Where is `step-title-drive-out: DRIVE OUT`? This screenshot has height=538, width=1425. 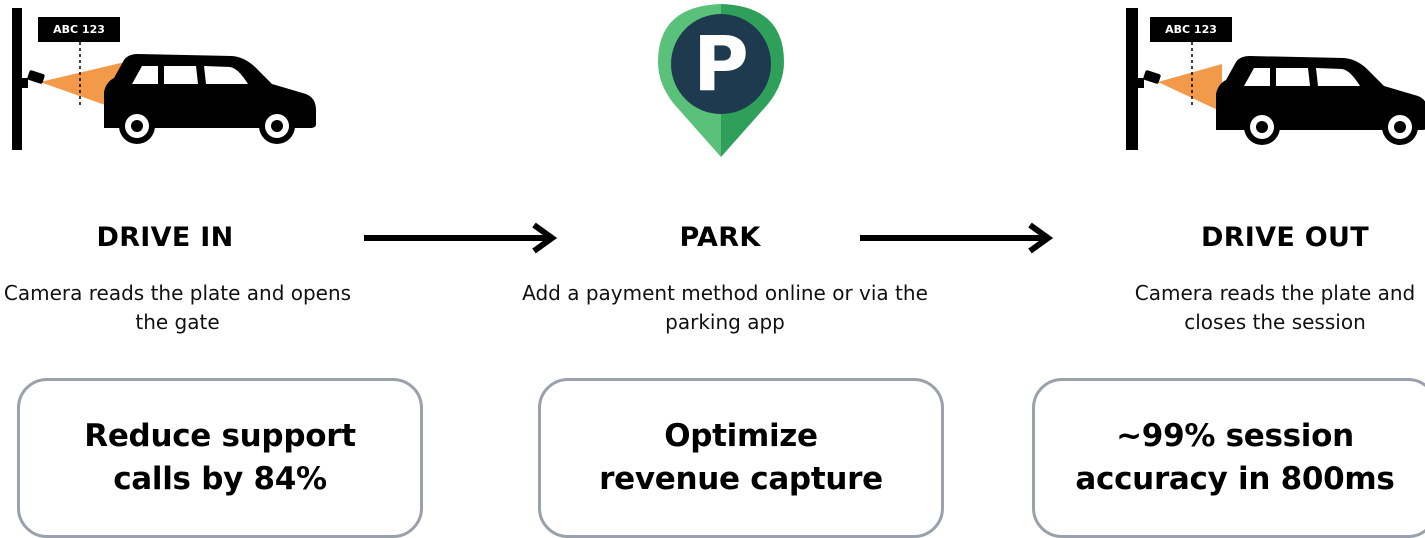 step-title-drive-out: DRIVE OUT is located at coordinates (1285, 237).